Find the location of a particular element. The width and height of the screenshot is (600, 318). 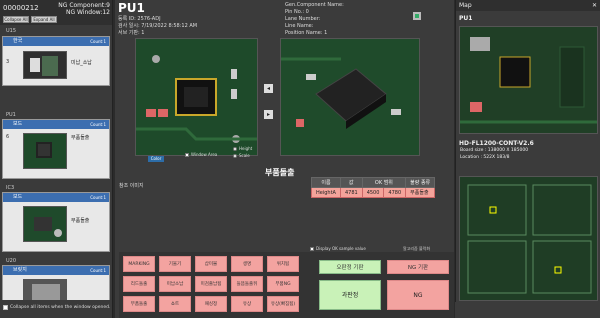

meta-line: 검사 일시: 7/19/2022 8:58:12 AM is located at coordinates (158, 26).